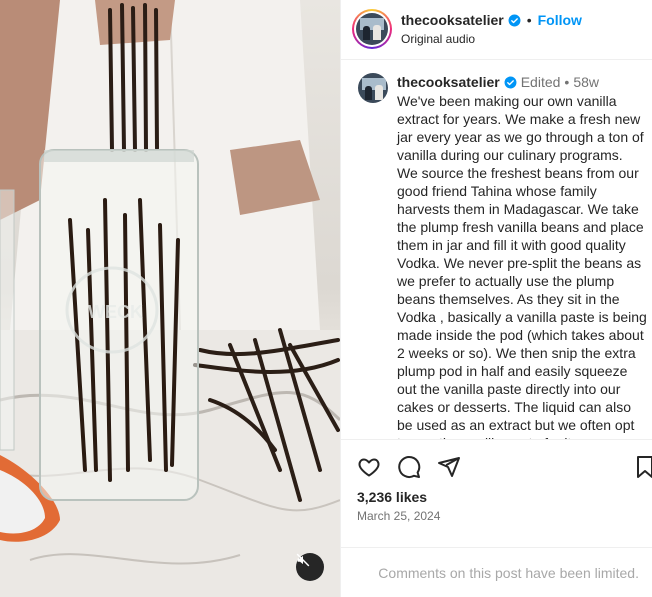 The image size is (652, 597). I want to click on save-button, so click(644, 467).